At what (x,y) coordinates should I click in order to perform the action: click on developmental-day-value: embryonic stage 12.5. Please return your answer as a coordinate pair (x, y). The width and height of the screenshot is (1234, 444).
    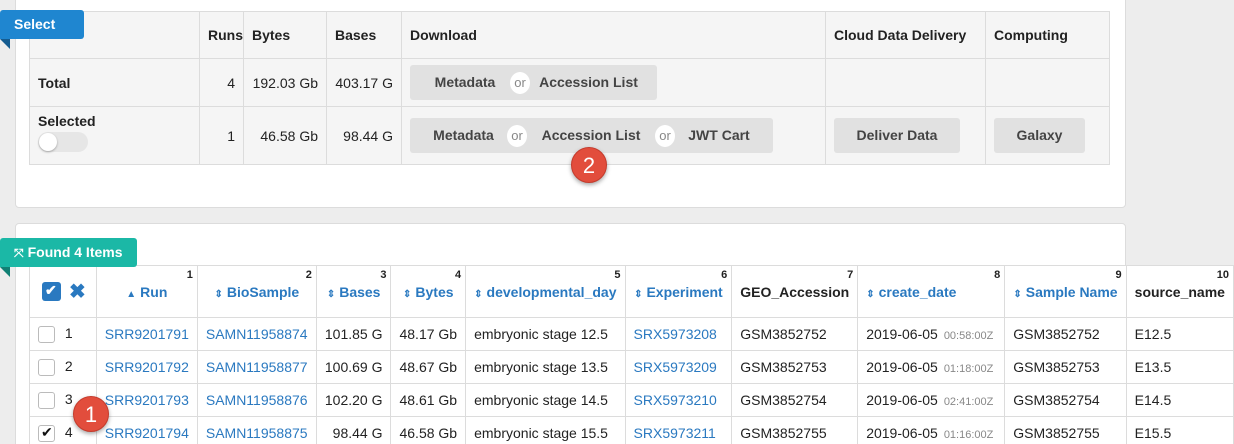
    Looking at the image, I should click on (545, 334).